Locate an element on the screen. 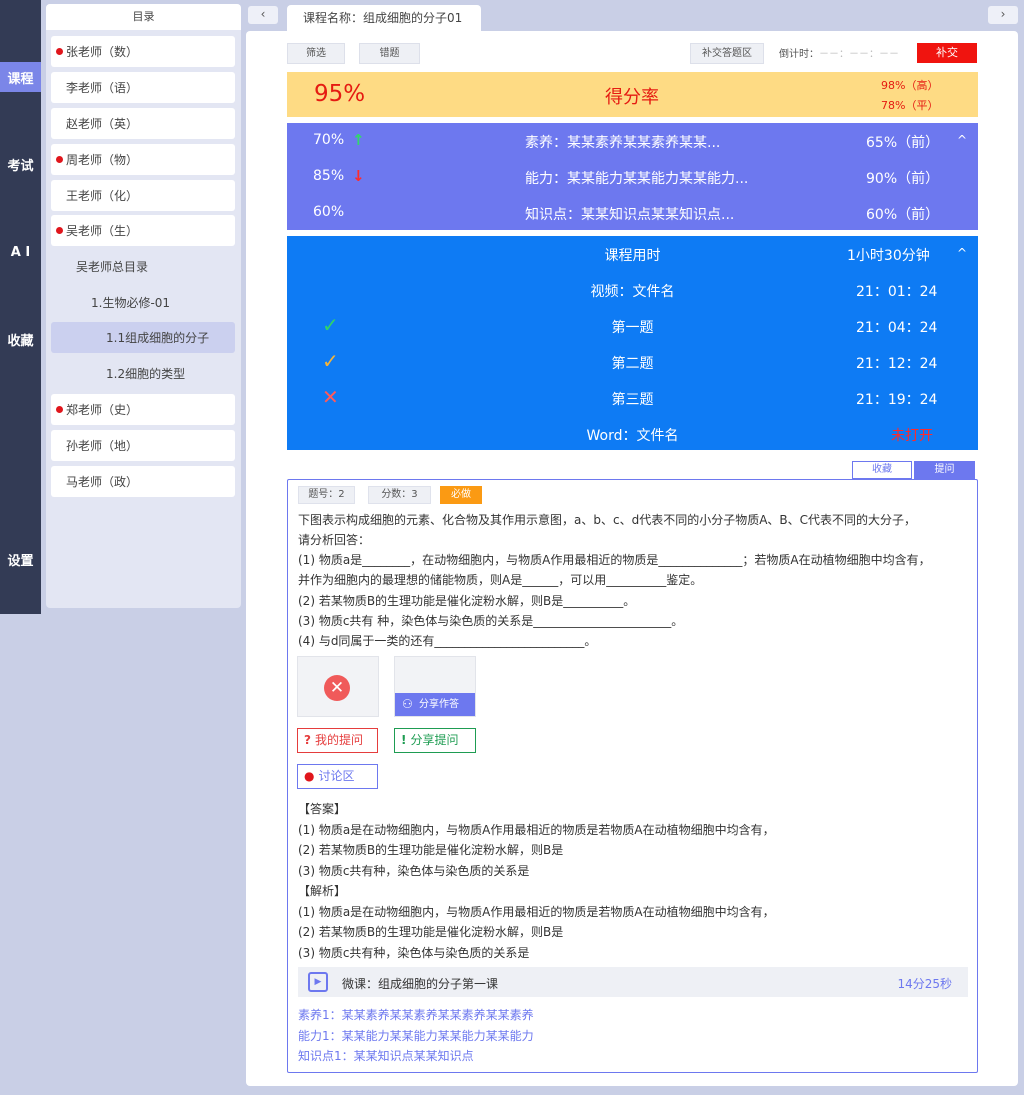 The height and width of the screenshot is (1095, 1024). teacher-item: 李老师（语） is located at coordinates (143, 87).